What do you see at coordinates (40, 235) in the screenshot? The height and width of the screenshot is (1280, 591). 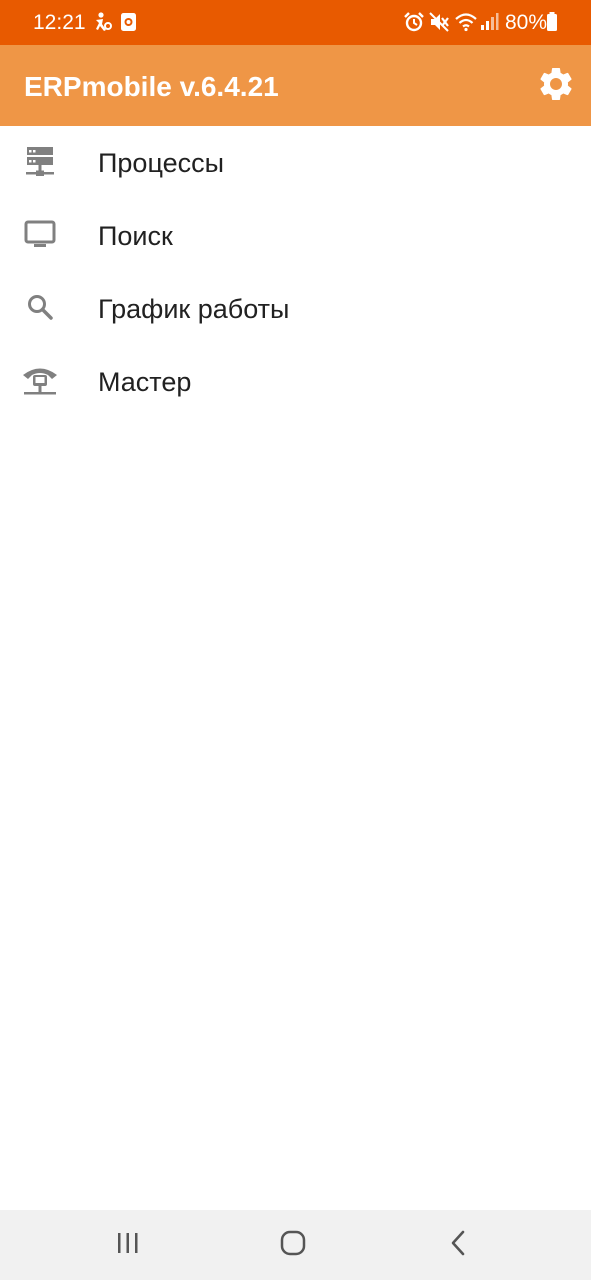 I see `monitor-icon` at bounding box center [40, 235].